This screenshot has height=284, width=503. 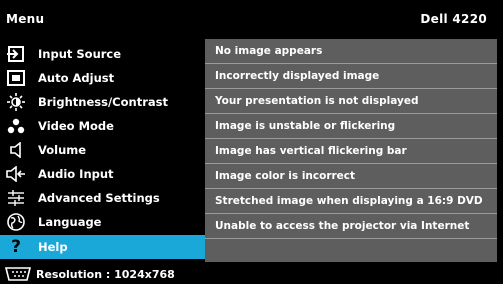 I want to click on menu-title: Menu, so click(x=25, y=19).